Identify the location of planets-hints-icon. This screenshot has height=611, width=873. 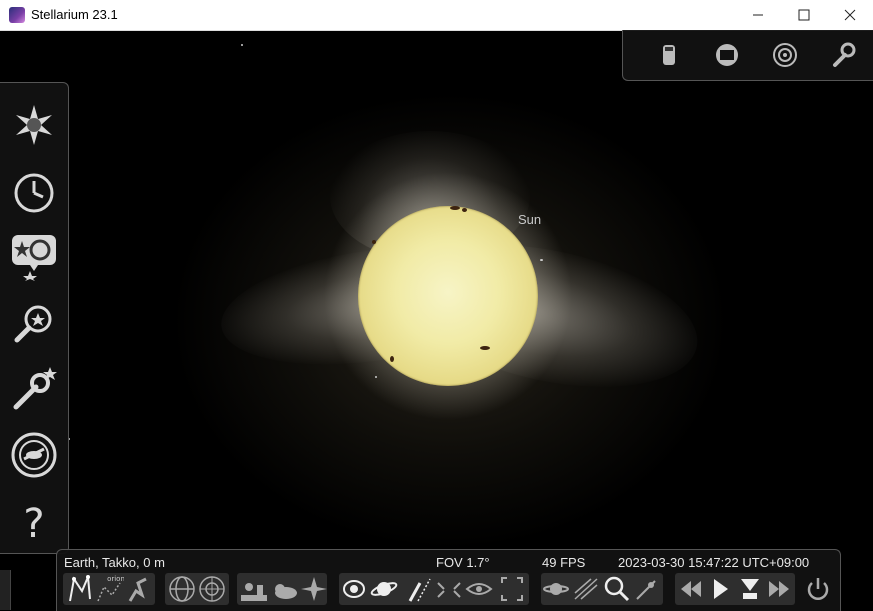
(556, 589).